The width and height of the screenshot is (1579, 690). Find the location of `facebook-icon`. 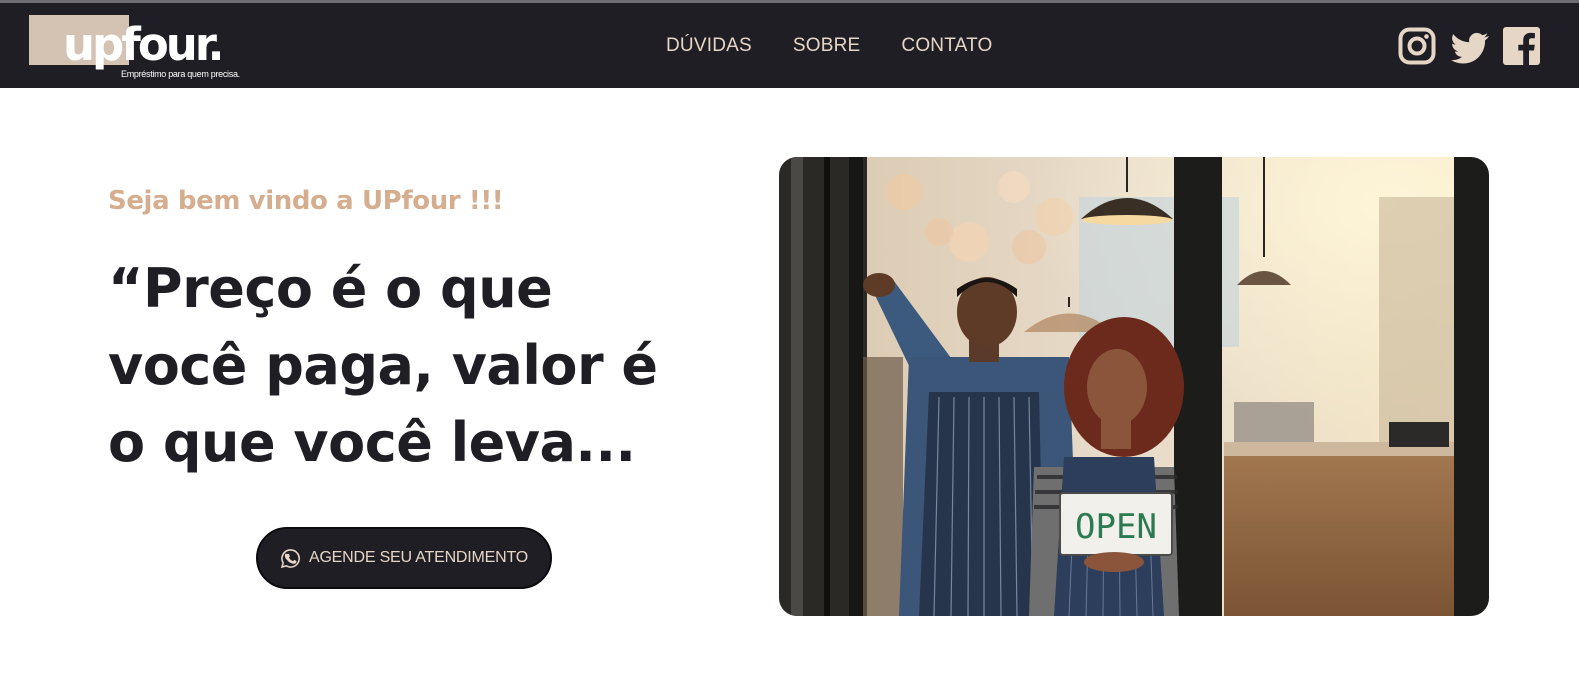

facebook-icon is located at coordinates (1521, 46).